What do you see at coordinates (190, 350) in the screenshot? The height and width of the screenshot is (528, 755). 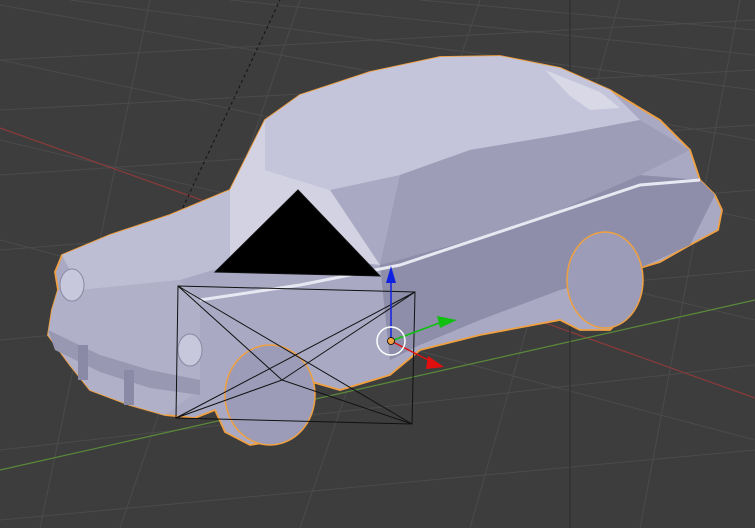 I see `right-headlight` at bounding box center [190, 350].